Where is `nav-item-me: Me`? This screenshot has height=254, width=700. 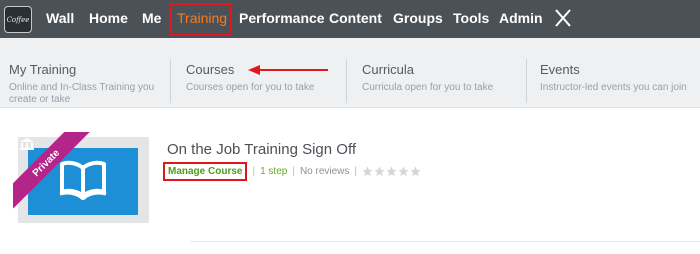
nav-item-me: Me is located at coordinates (151, 18).